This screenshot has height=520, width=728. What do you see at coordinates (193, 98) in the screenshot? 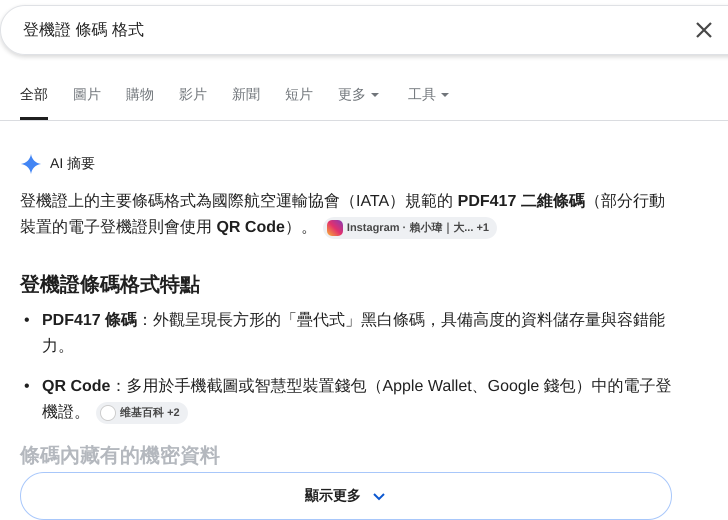
I see `tab: 影片` at bounding box center [193, 98].